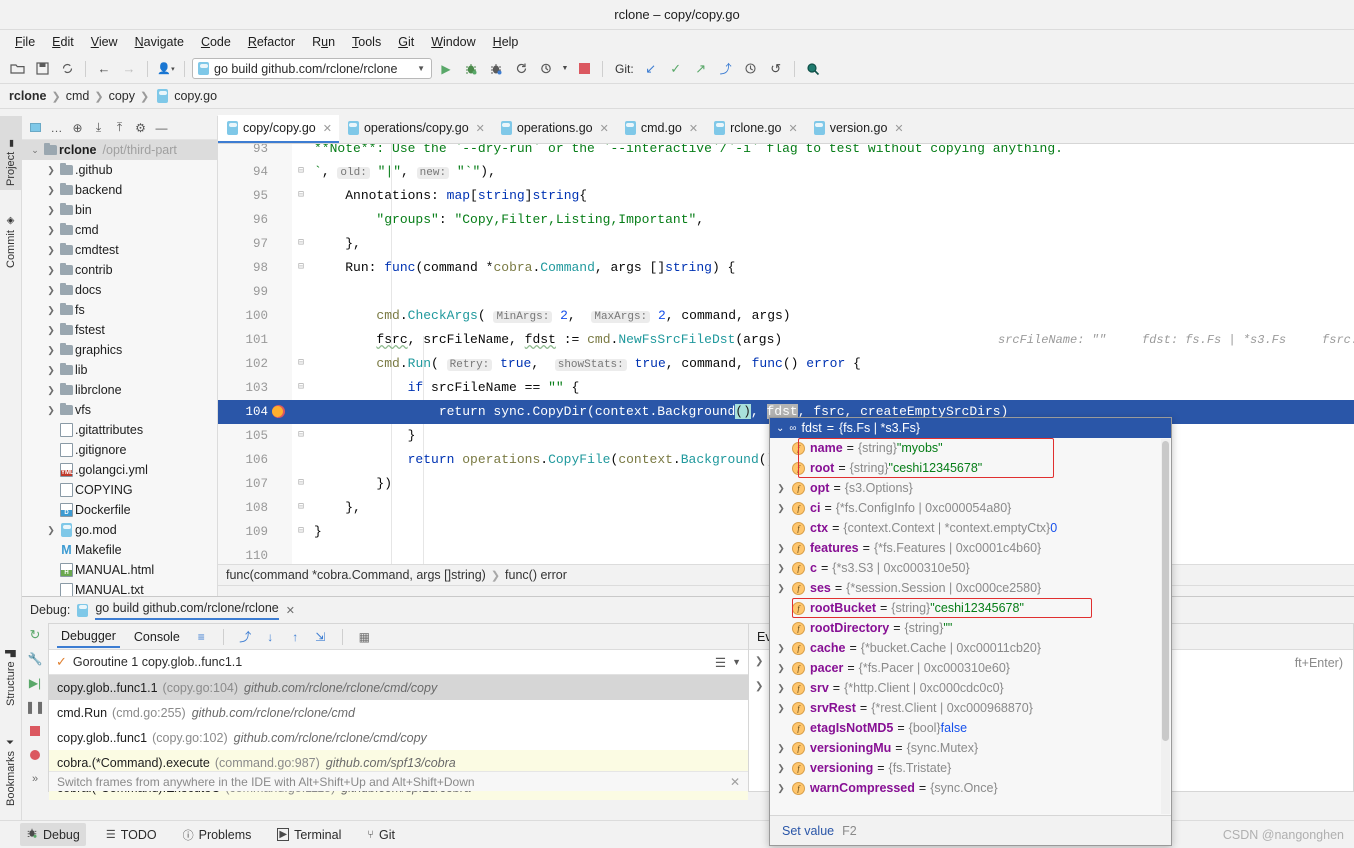  Describe the element at coordinates (35, 150) in the screenshot. I see `expand-arrow-icon: ⌄` at that location.